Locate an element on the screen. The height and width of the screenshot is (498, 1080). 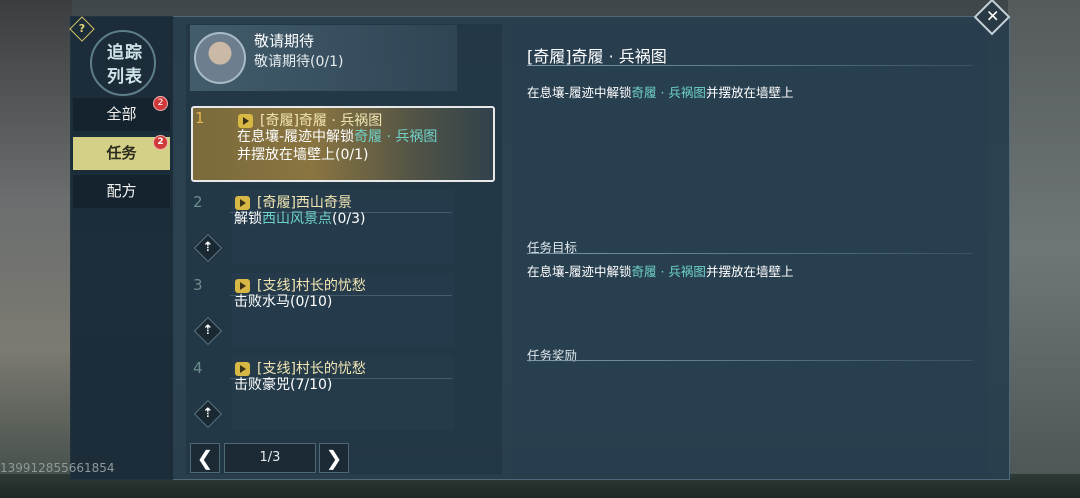
task-item-3: 3 [支线]村长的忧愁 击败水马(0/10) ⇡ is located at coordinates (342, 311).